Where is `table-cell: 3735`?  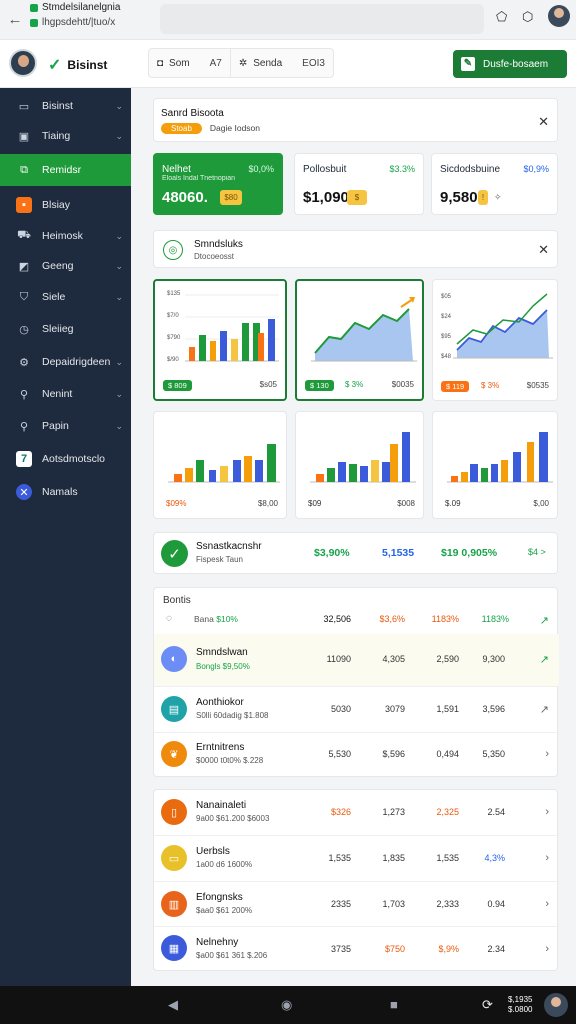
table-cell: 3735 is located at coordinates (340, 949).